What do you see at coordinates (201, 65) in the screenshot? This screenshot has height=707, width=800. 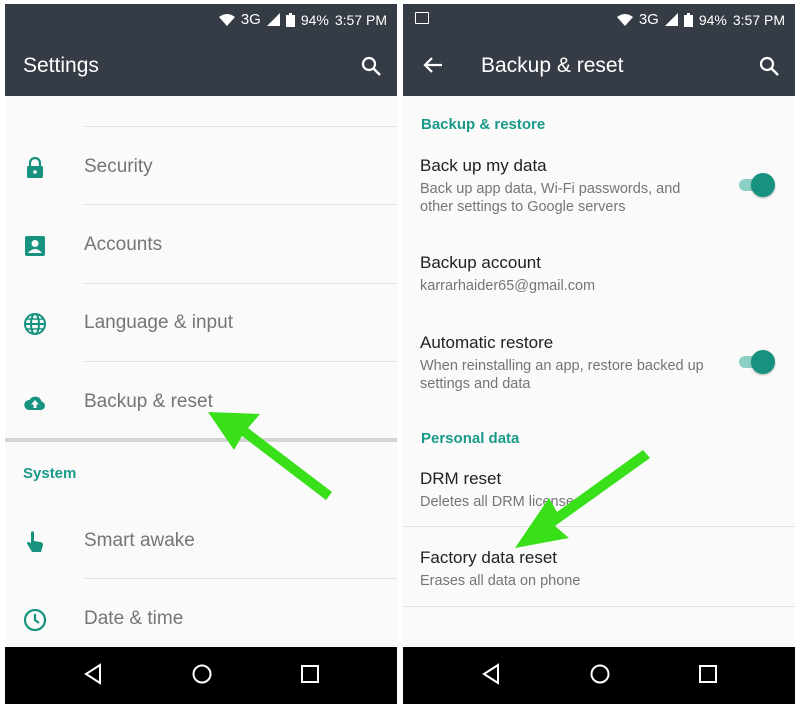 I see `app-bar: Settings` at bounding box center [201, 65].